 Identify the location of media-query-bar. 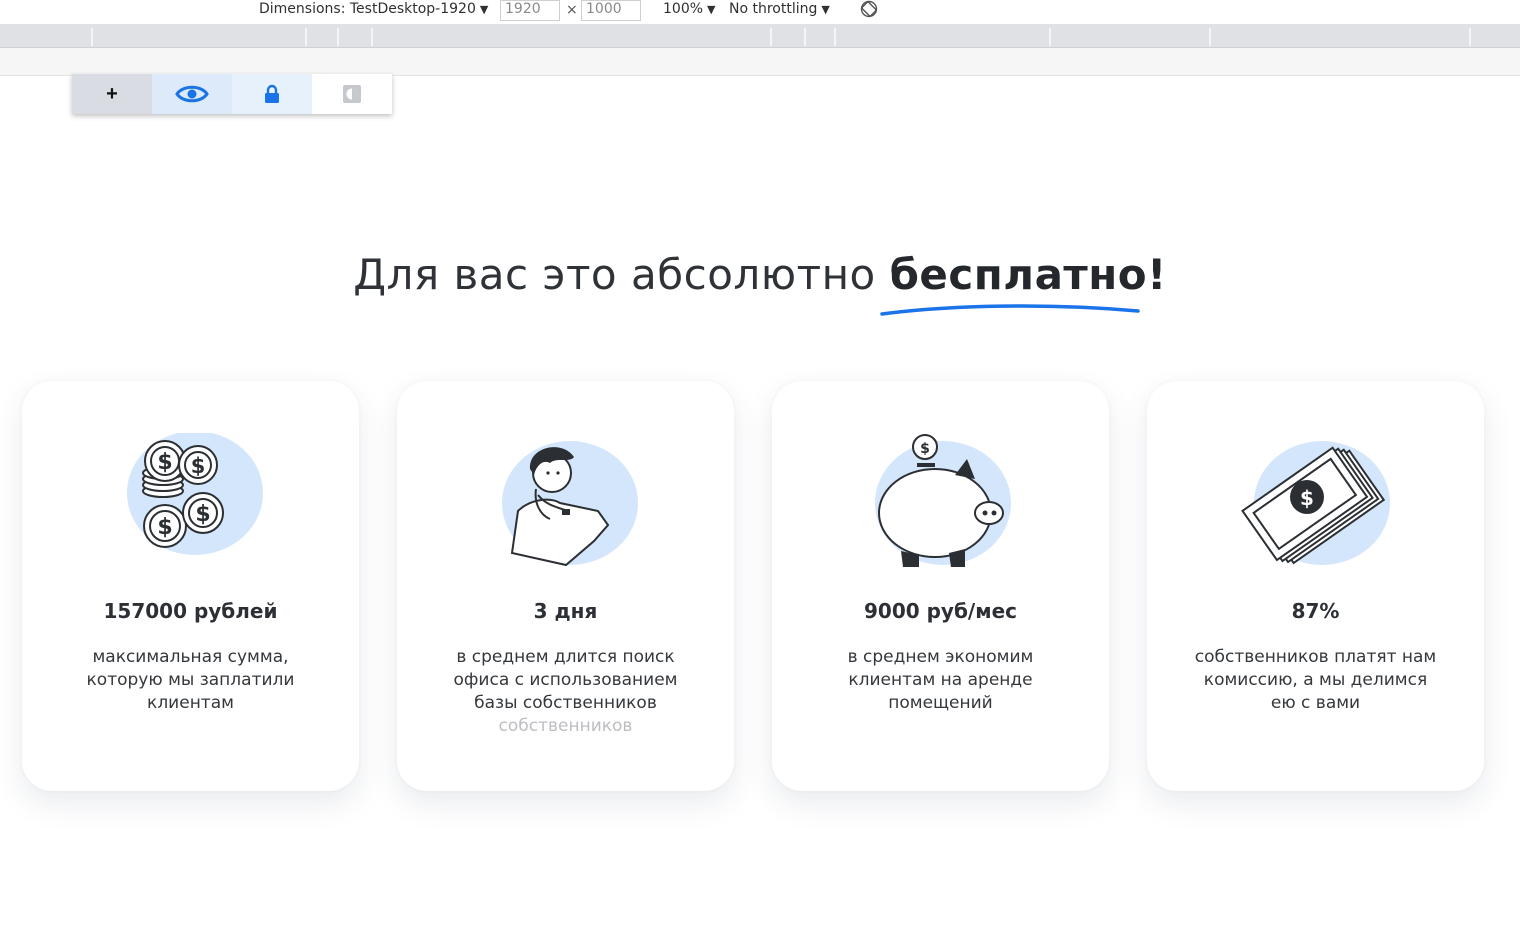
(760, 36).